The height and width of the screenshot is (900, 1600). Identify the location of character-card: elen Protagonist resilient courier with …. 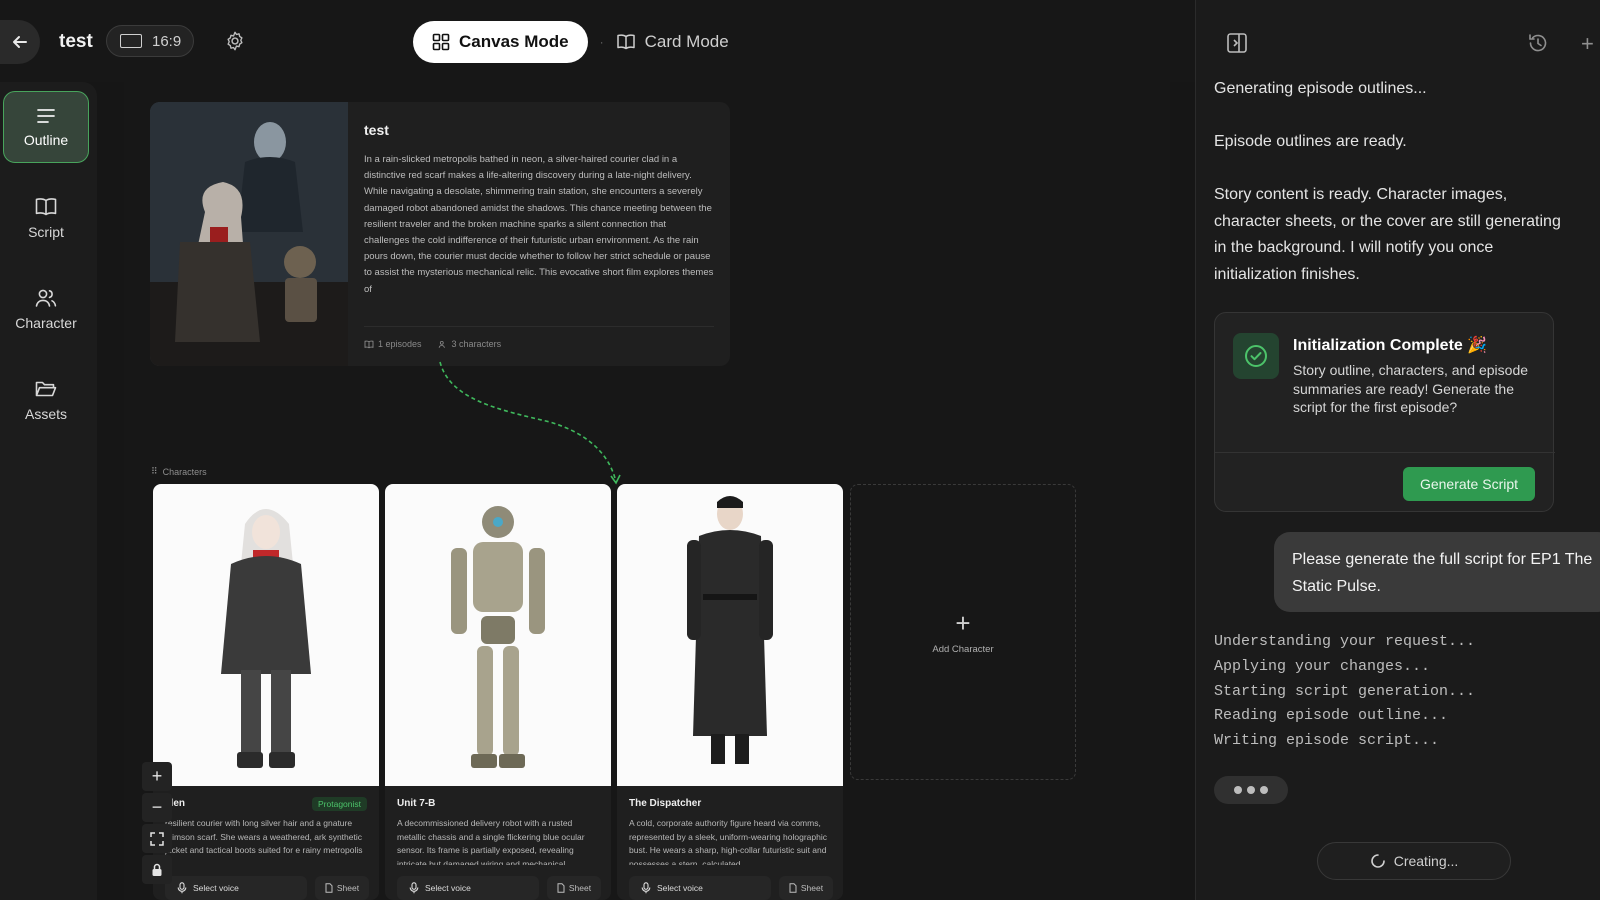
(266, 692).